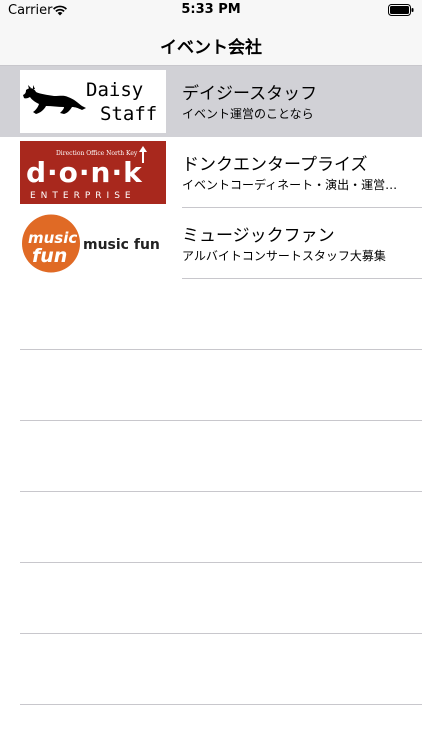  What do you see at coordinates (121, 245) in the screenshot?
I see `music-fun-logo-text: music fun` at bounding box center [121, 245].